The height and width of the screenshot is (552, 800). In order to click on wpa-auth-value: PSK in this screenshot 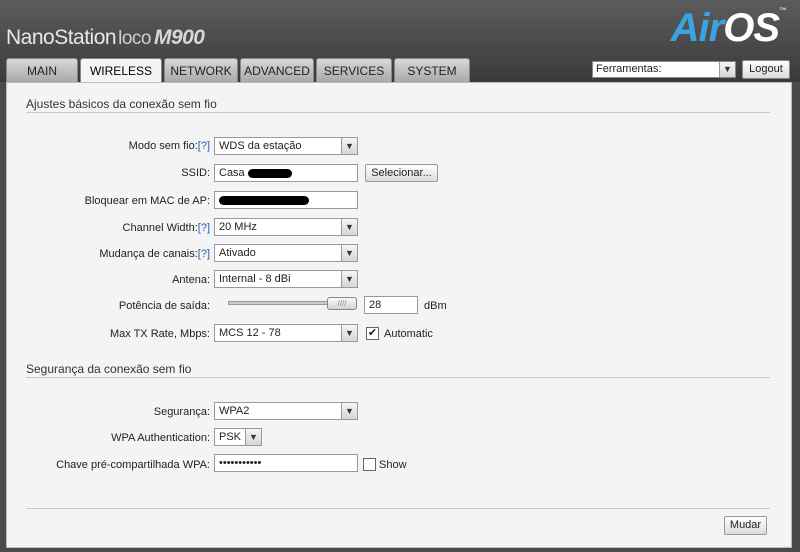, I will do `click(230, 437)`.